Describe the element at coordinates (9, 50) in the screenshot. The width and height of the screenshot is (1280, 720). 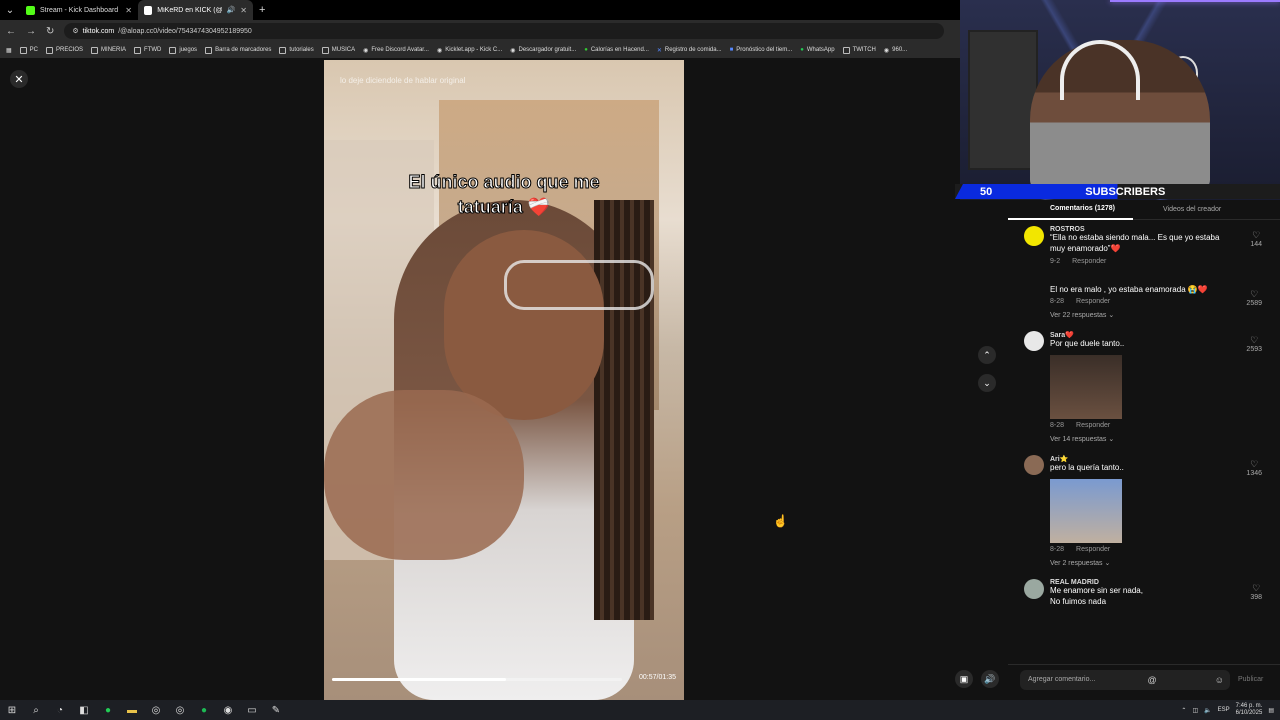
I see `apps-grid-icon: ▦` at that location.